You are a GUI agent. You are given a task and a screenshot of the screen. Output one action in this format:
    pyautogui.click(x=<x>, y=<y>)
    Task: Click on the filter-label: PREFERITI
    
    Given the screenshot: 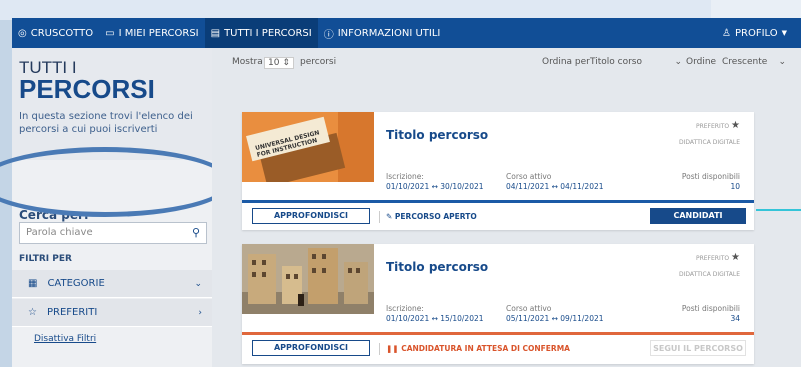 What is the action you would take?
    pyautogui.click(x=72, y=312)
    